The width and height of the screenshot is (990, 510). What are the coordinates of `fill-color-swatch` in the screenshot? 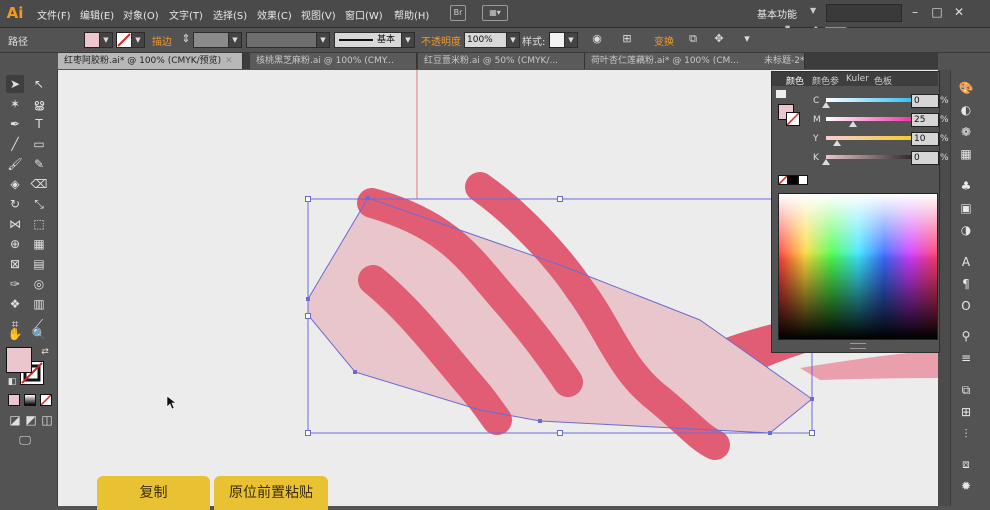 It's located at (92, 40).